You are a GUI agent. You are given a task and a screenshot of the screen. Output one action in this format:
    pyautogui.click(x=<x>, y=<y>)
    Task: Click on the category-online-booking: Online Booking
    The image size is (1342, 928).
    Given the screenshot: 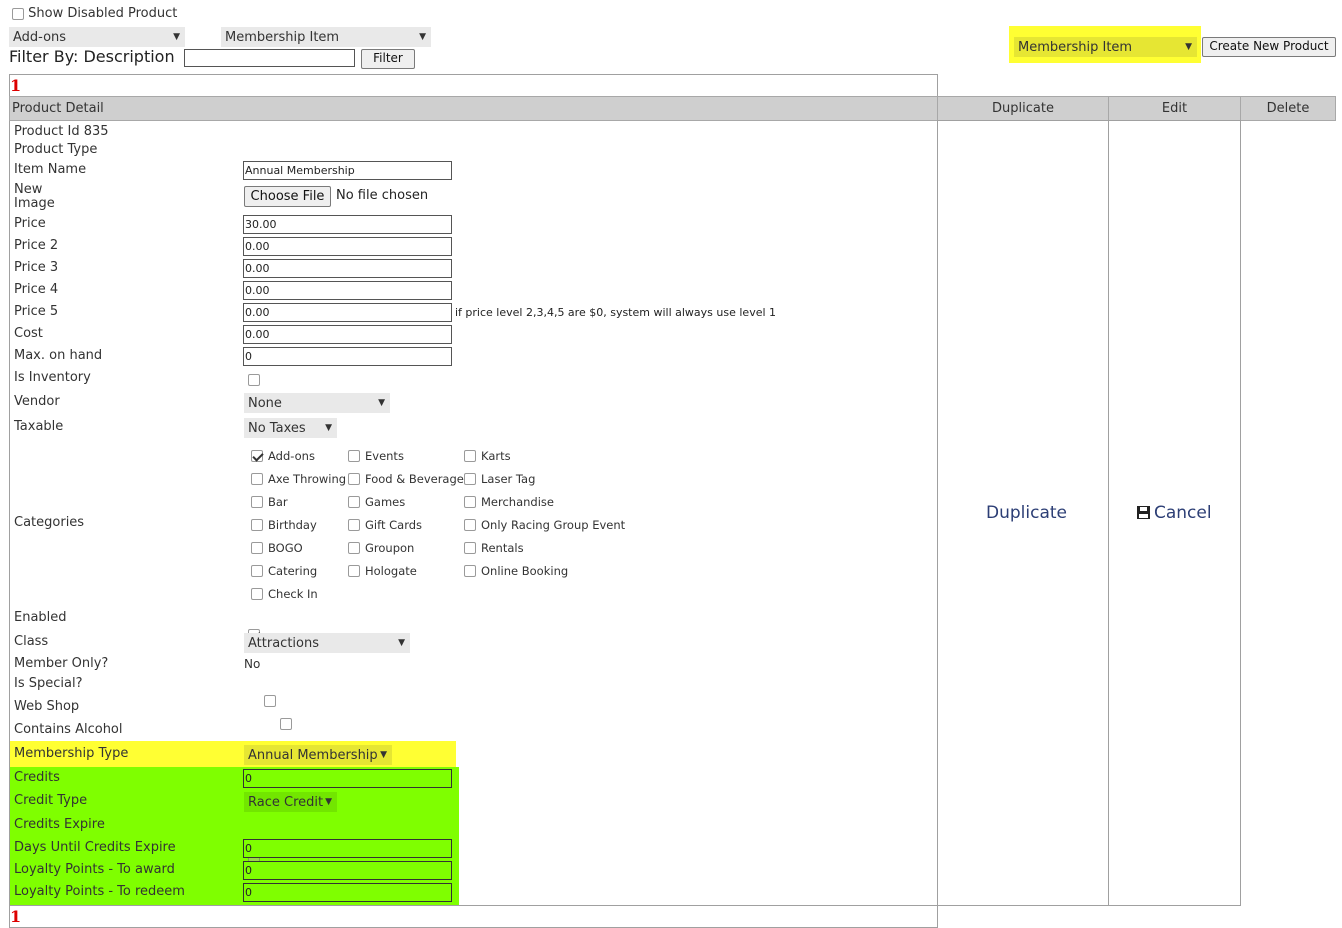 What is the action you would take?
    pyautogui.click(x=516, y=571)
    